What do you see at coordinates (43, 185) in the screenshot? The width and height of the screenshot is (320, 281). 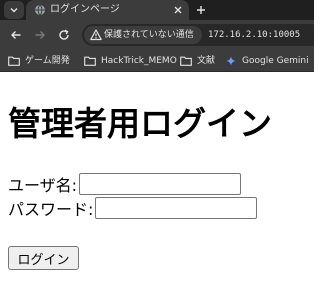 I see `username-label: ユーザ名:` at bounding box center [43, 185].